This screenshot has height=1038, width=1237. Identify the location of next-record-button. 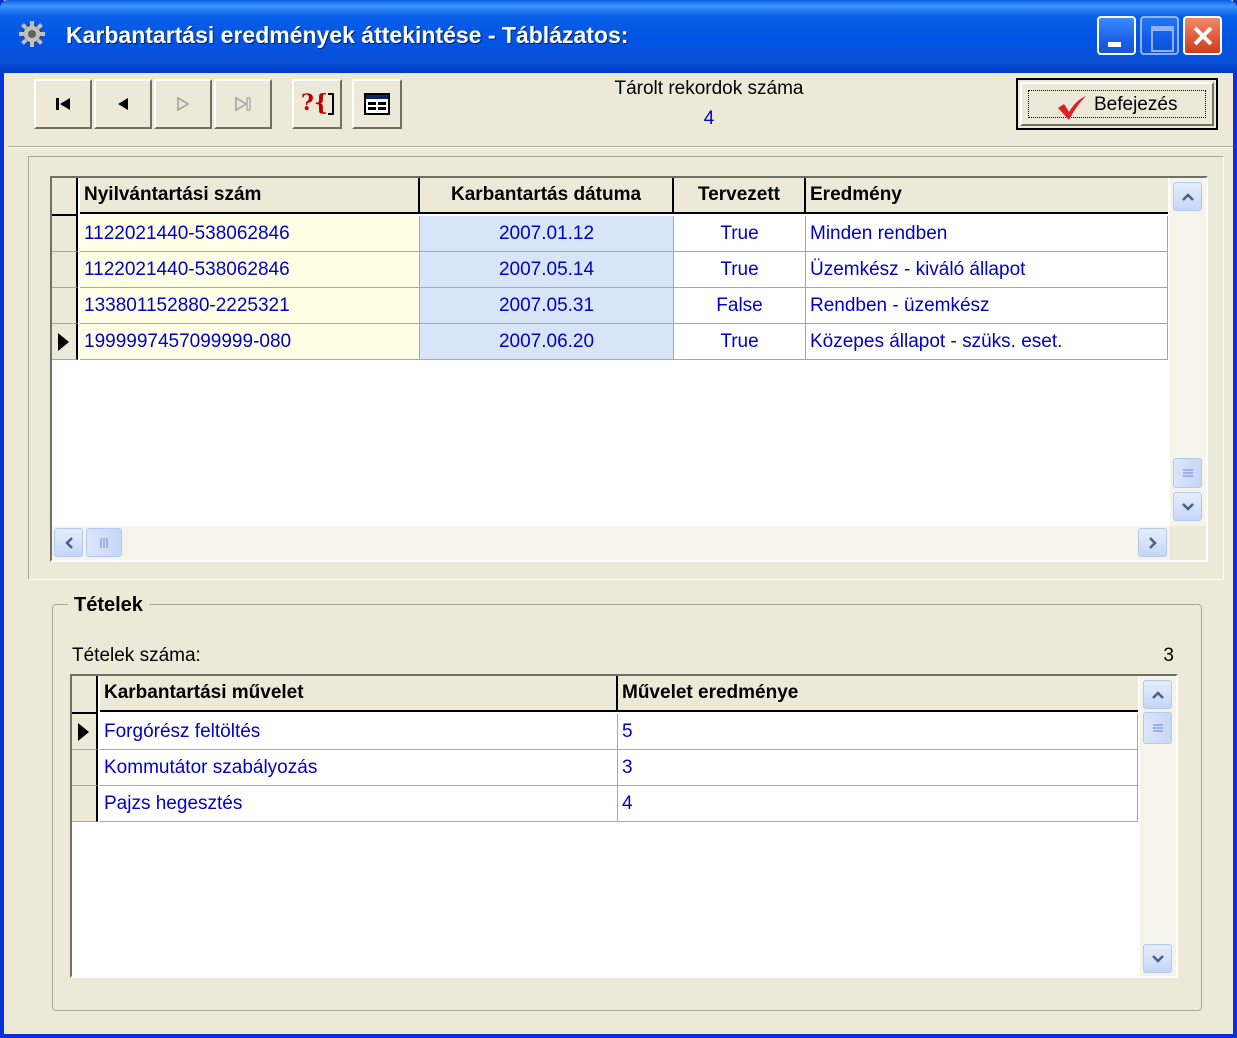
(183, 104).